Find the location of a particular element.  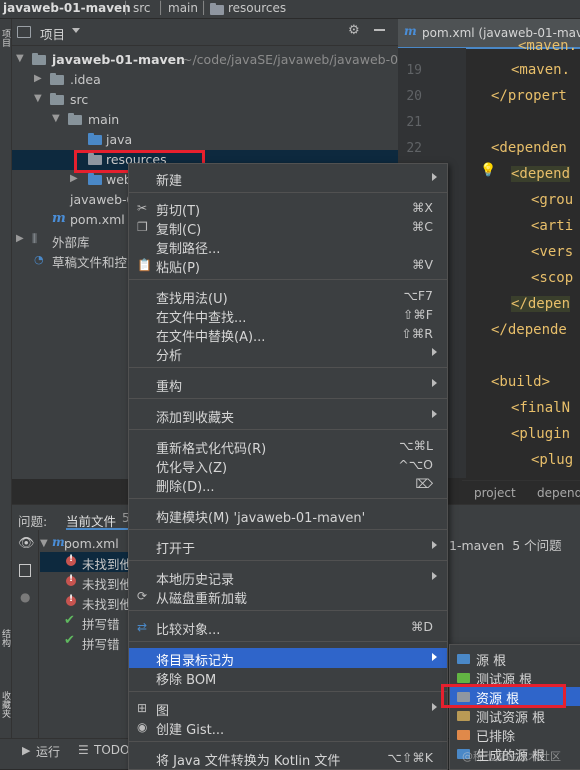

code-line: </depen is located at coordinates (541, 304).